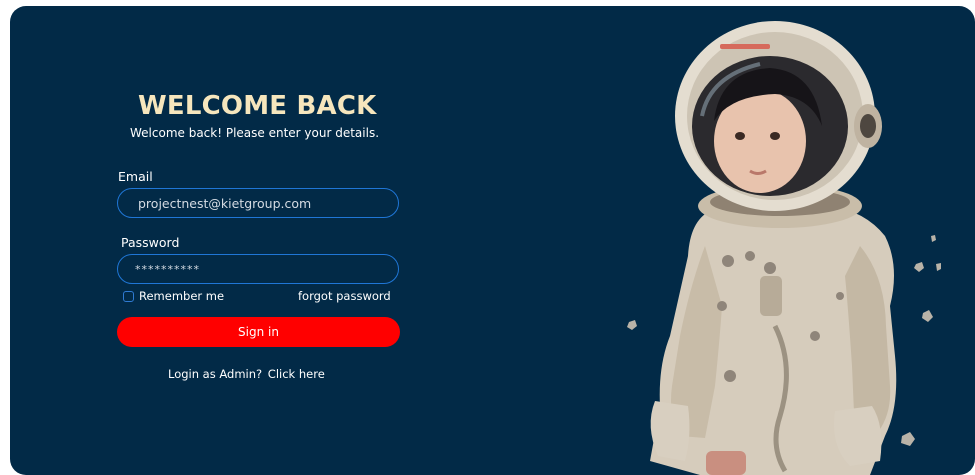  What do you see at coordinates (135, 176) in the screenshot?
I see `email-label: Email` at bounding box center [135, 176].